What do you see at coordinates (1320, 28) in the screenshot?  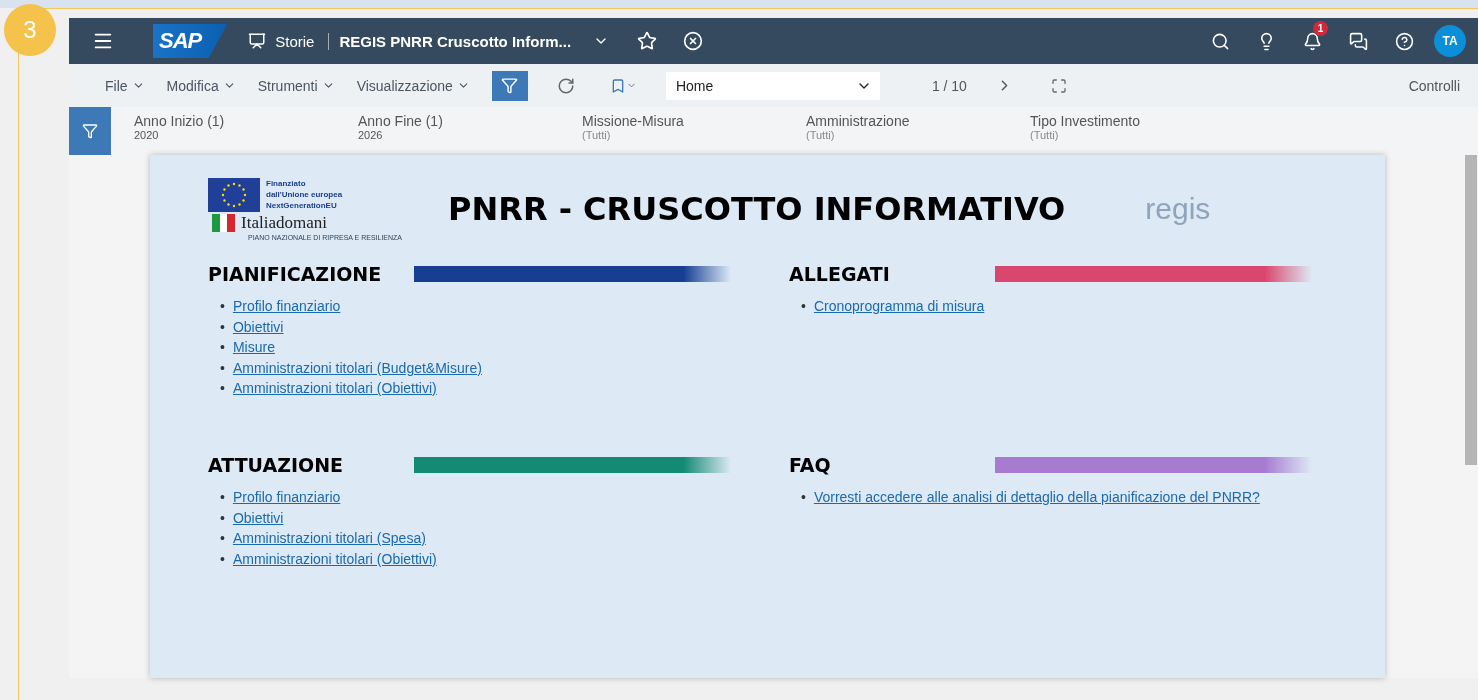 I see `notification-count: 1` at bounding box center [1320, 28].